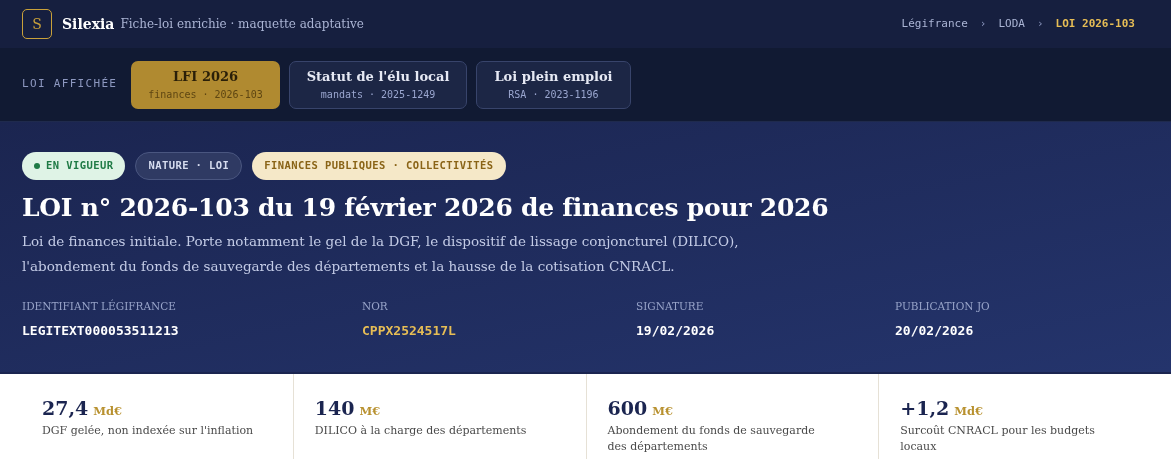  Describe the element at coordinates (943, 306) in the screenshot. I see `meta-label: PUBLICATION JO` at that location.